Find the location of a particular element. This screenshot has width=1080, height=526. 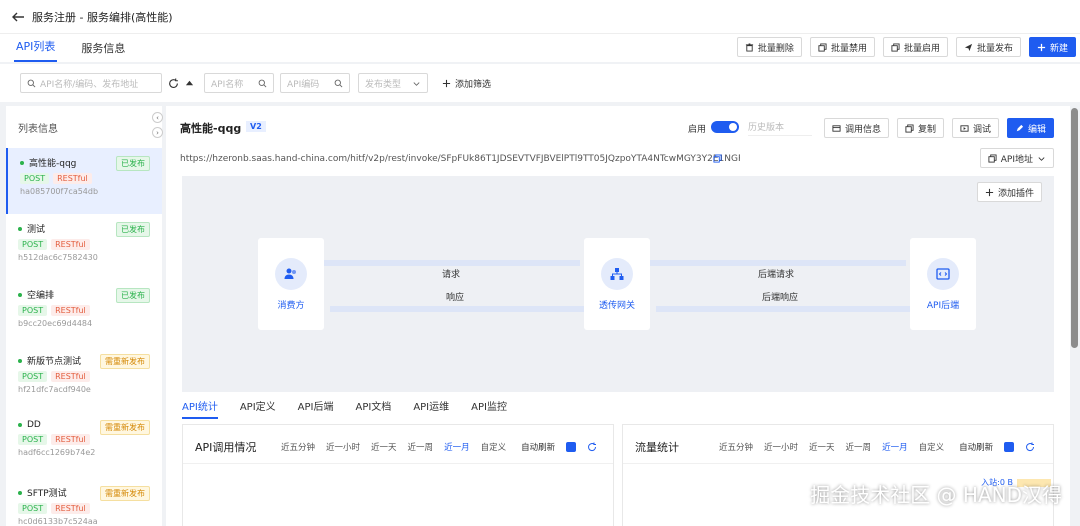

send-icon is located at coordinates (968, 47).